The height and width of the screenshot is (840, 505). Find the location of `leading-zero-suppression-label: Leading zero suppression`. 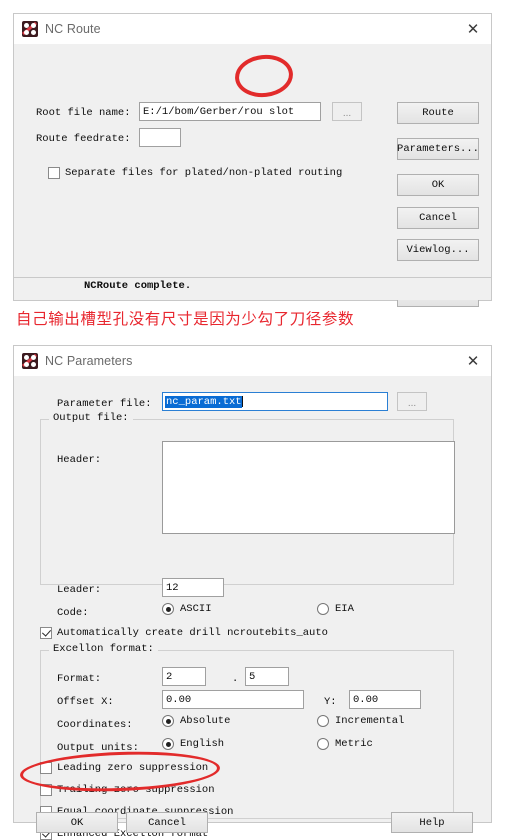

leading-zero-suppression-label: Leading zero suppression is located at coordinates (133, 768).